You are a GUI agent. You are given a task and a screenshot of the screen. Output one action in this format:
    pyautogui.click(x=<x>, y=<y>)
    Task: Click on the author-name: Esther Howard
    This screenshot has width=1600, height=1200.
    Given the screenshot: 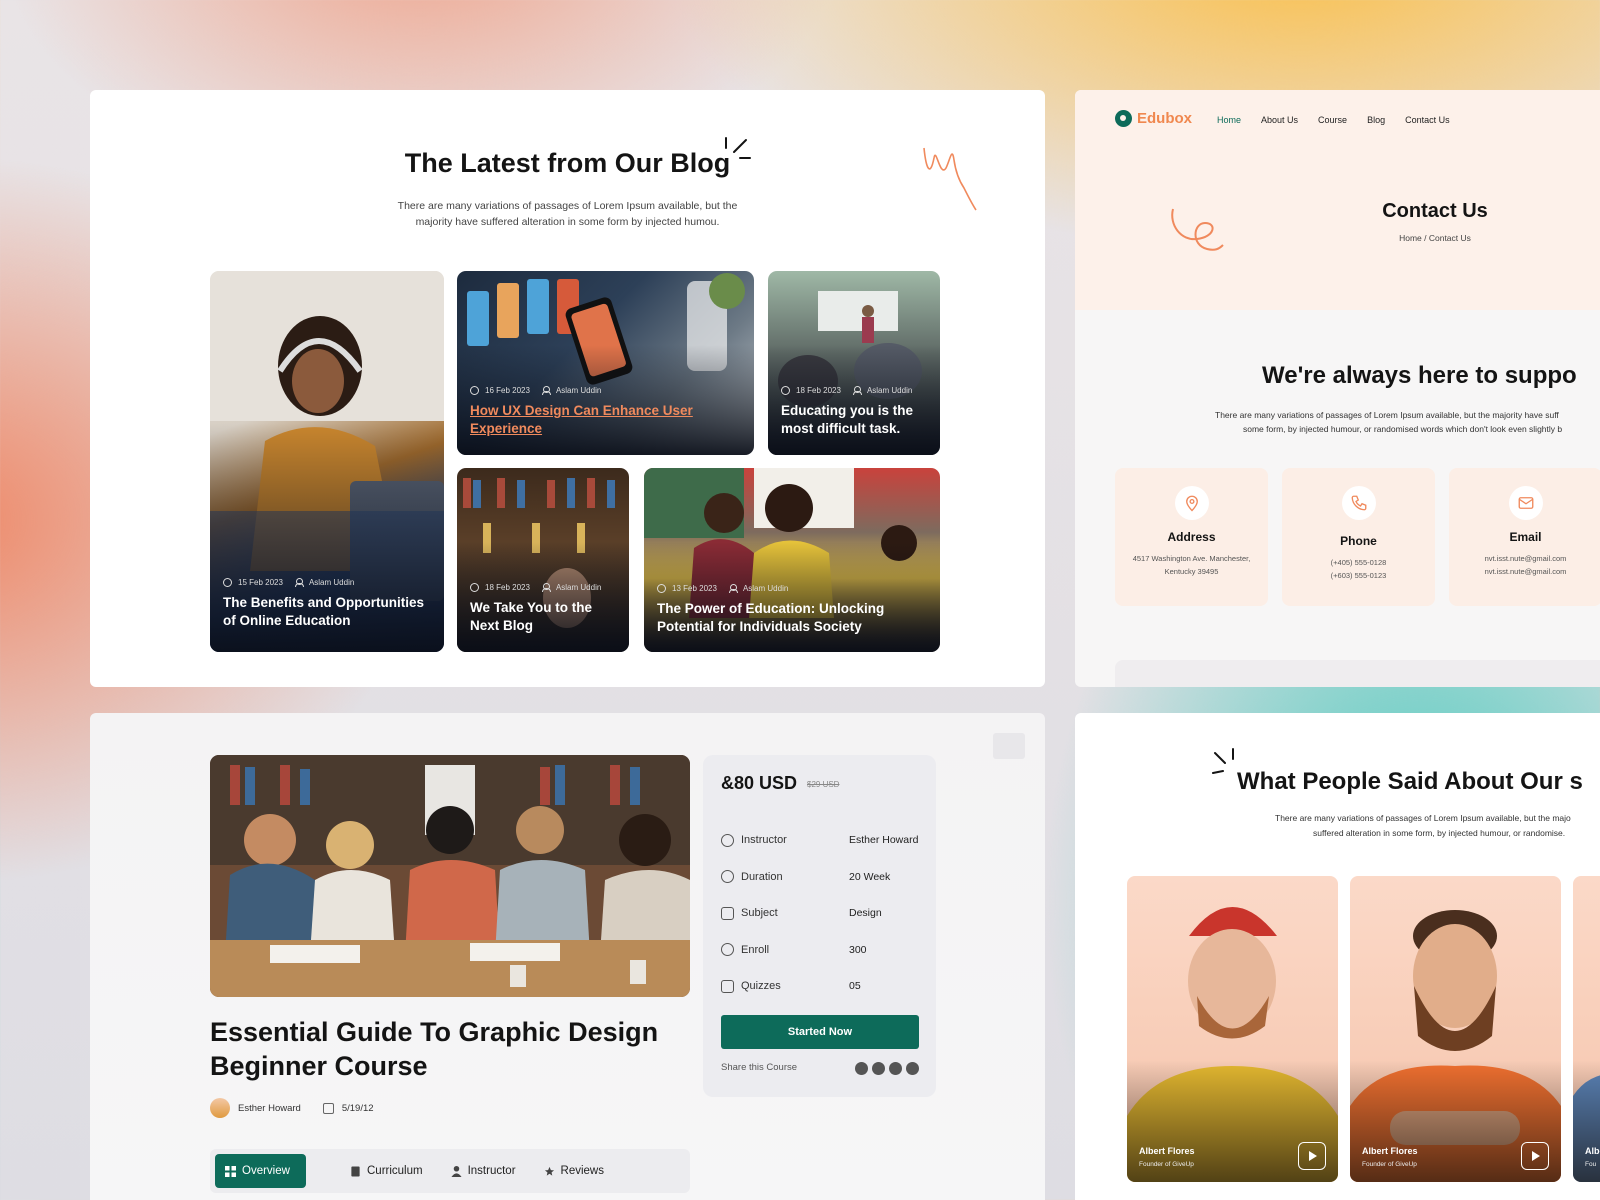 What is the action you would take?
    pyautogui.click(x=269, y=1108)
    